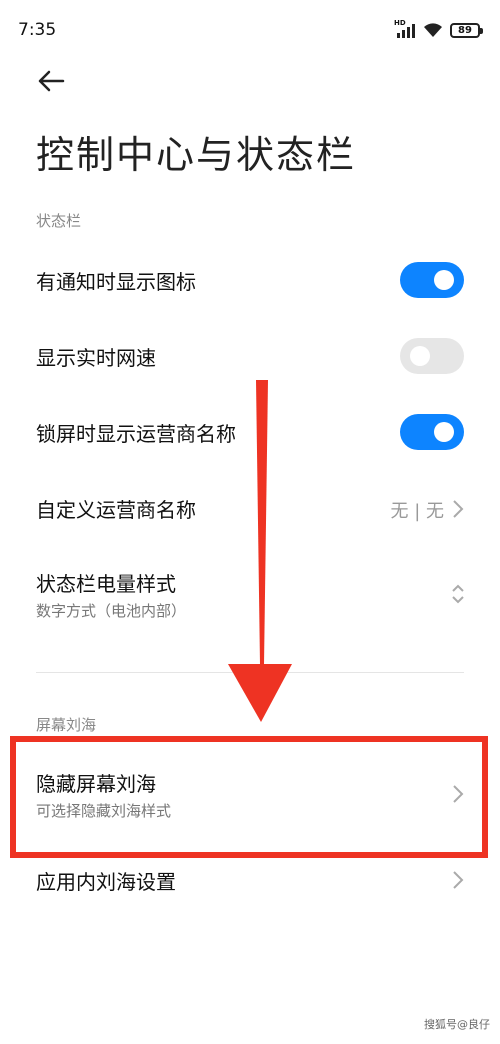 The width and height of the screenshot is (500, 1044). Describe the element at coordinates (466, 30) in the screenshot. I see `battery-icon: 89` at that location.